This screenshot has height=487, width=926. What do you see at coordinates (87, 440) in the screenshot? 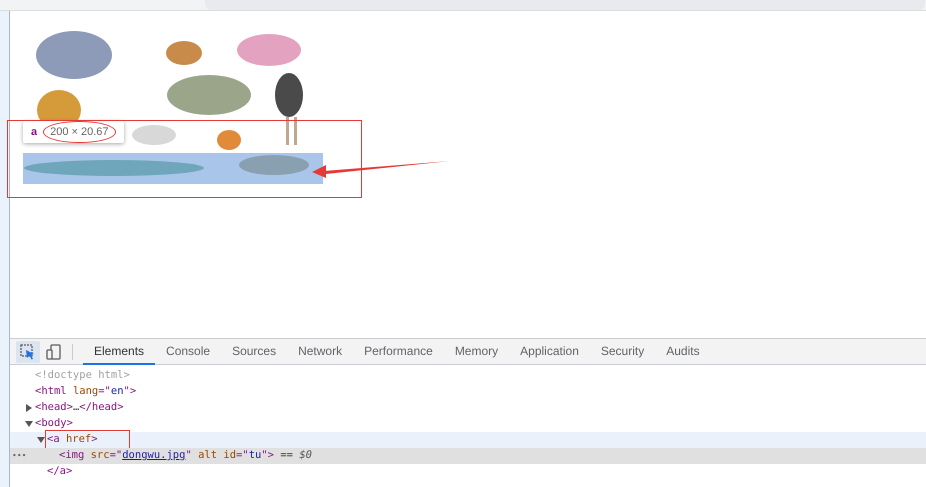
I see `dom-code: <a href>` at bounding box center [87, 440].